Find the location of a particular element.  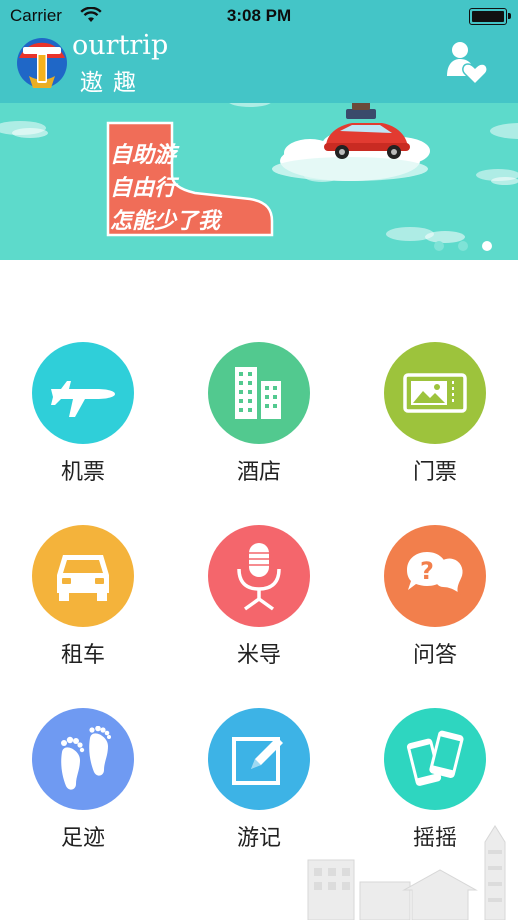

city-skyline-illustration is located at coordinates (406, 872).